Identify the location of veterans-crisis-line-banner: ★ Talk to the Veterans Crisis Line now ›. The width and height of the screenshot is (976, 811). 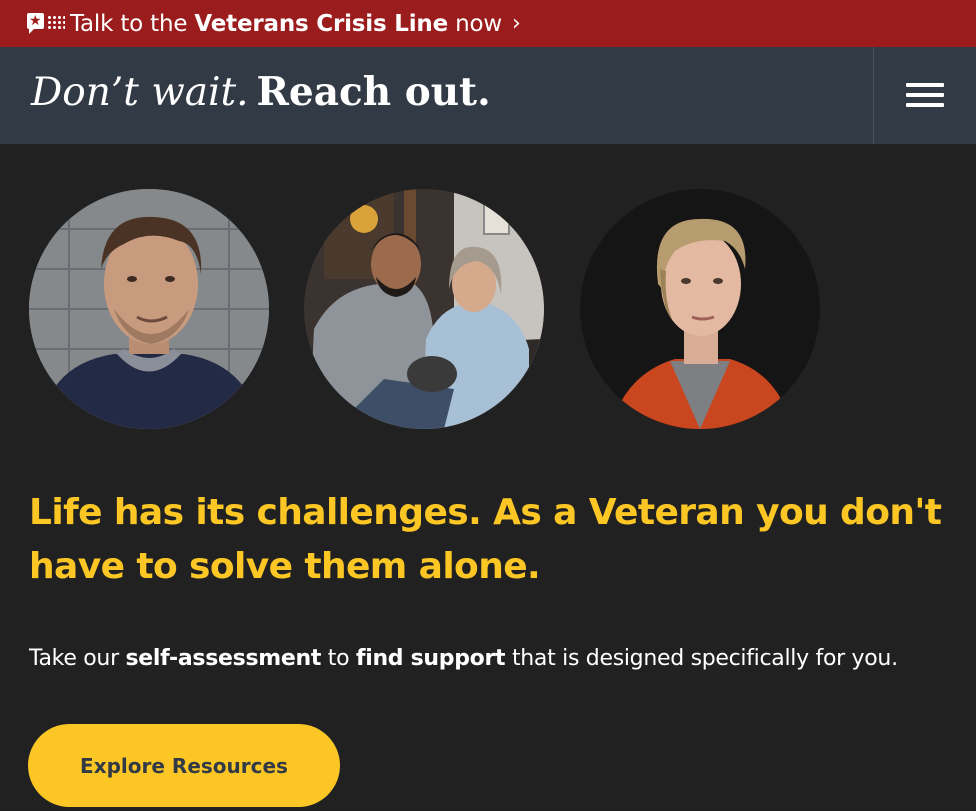
(488, 23).